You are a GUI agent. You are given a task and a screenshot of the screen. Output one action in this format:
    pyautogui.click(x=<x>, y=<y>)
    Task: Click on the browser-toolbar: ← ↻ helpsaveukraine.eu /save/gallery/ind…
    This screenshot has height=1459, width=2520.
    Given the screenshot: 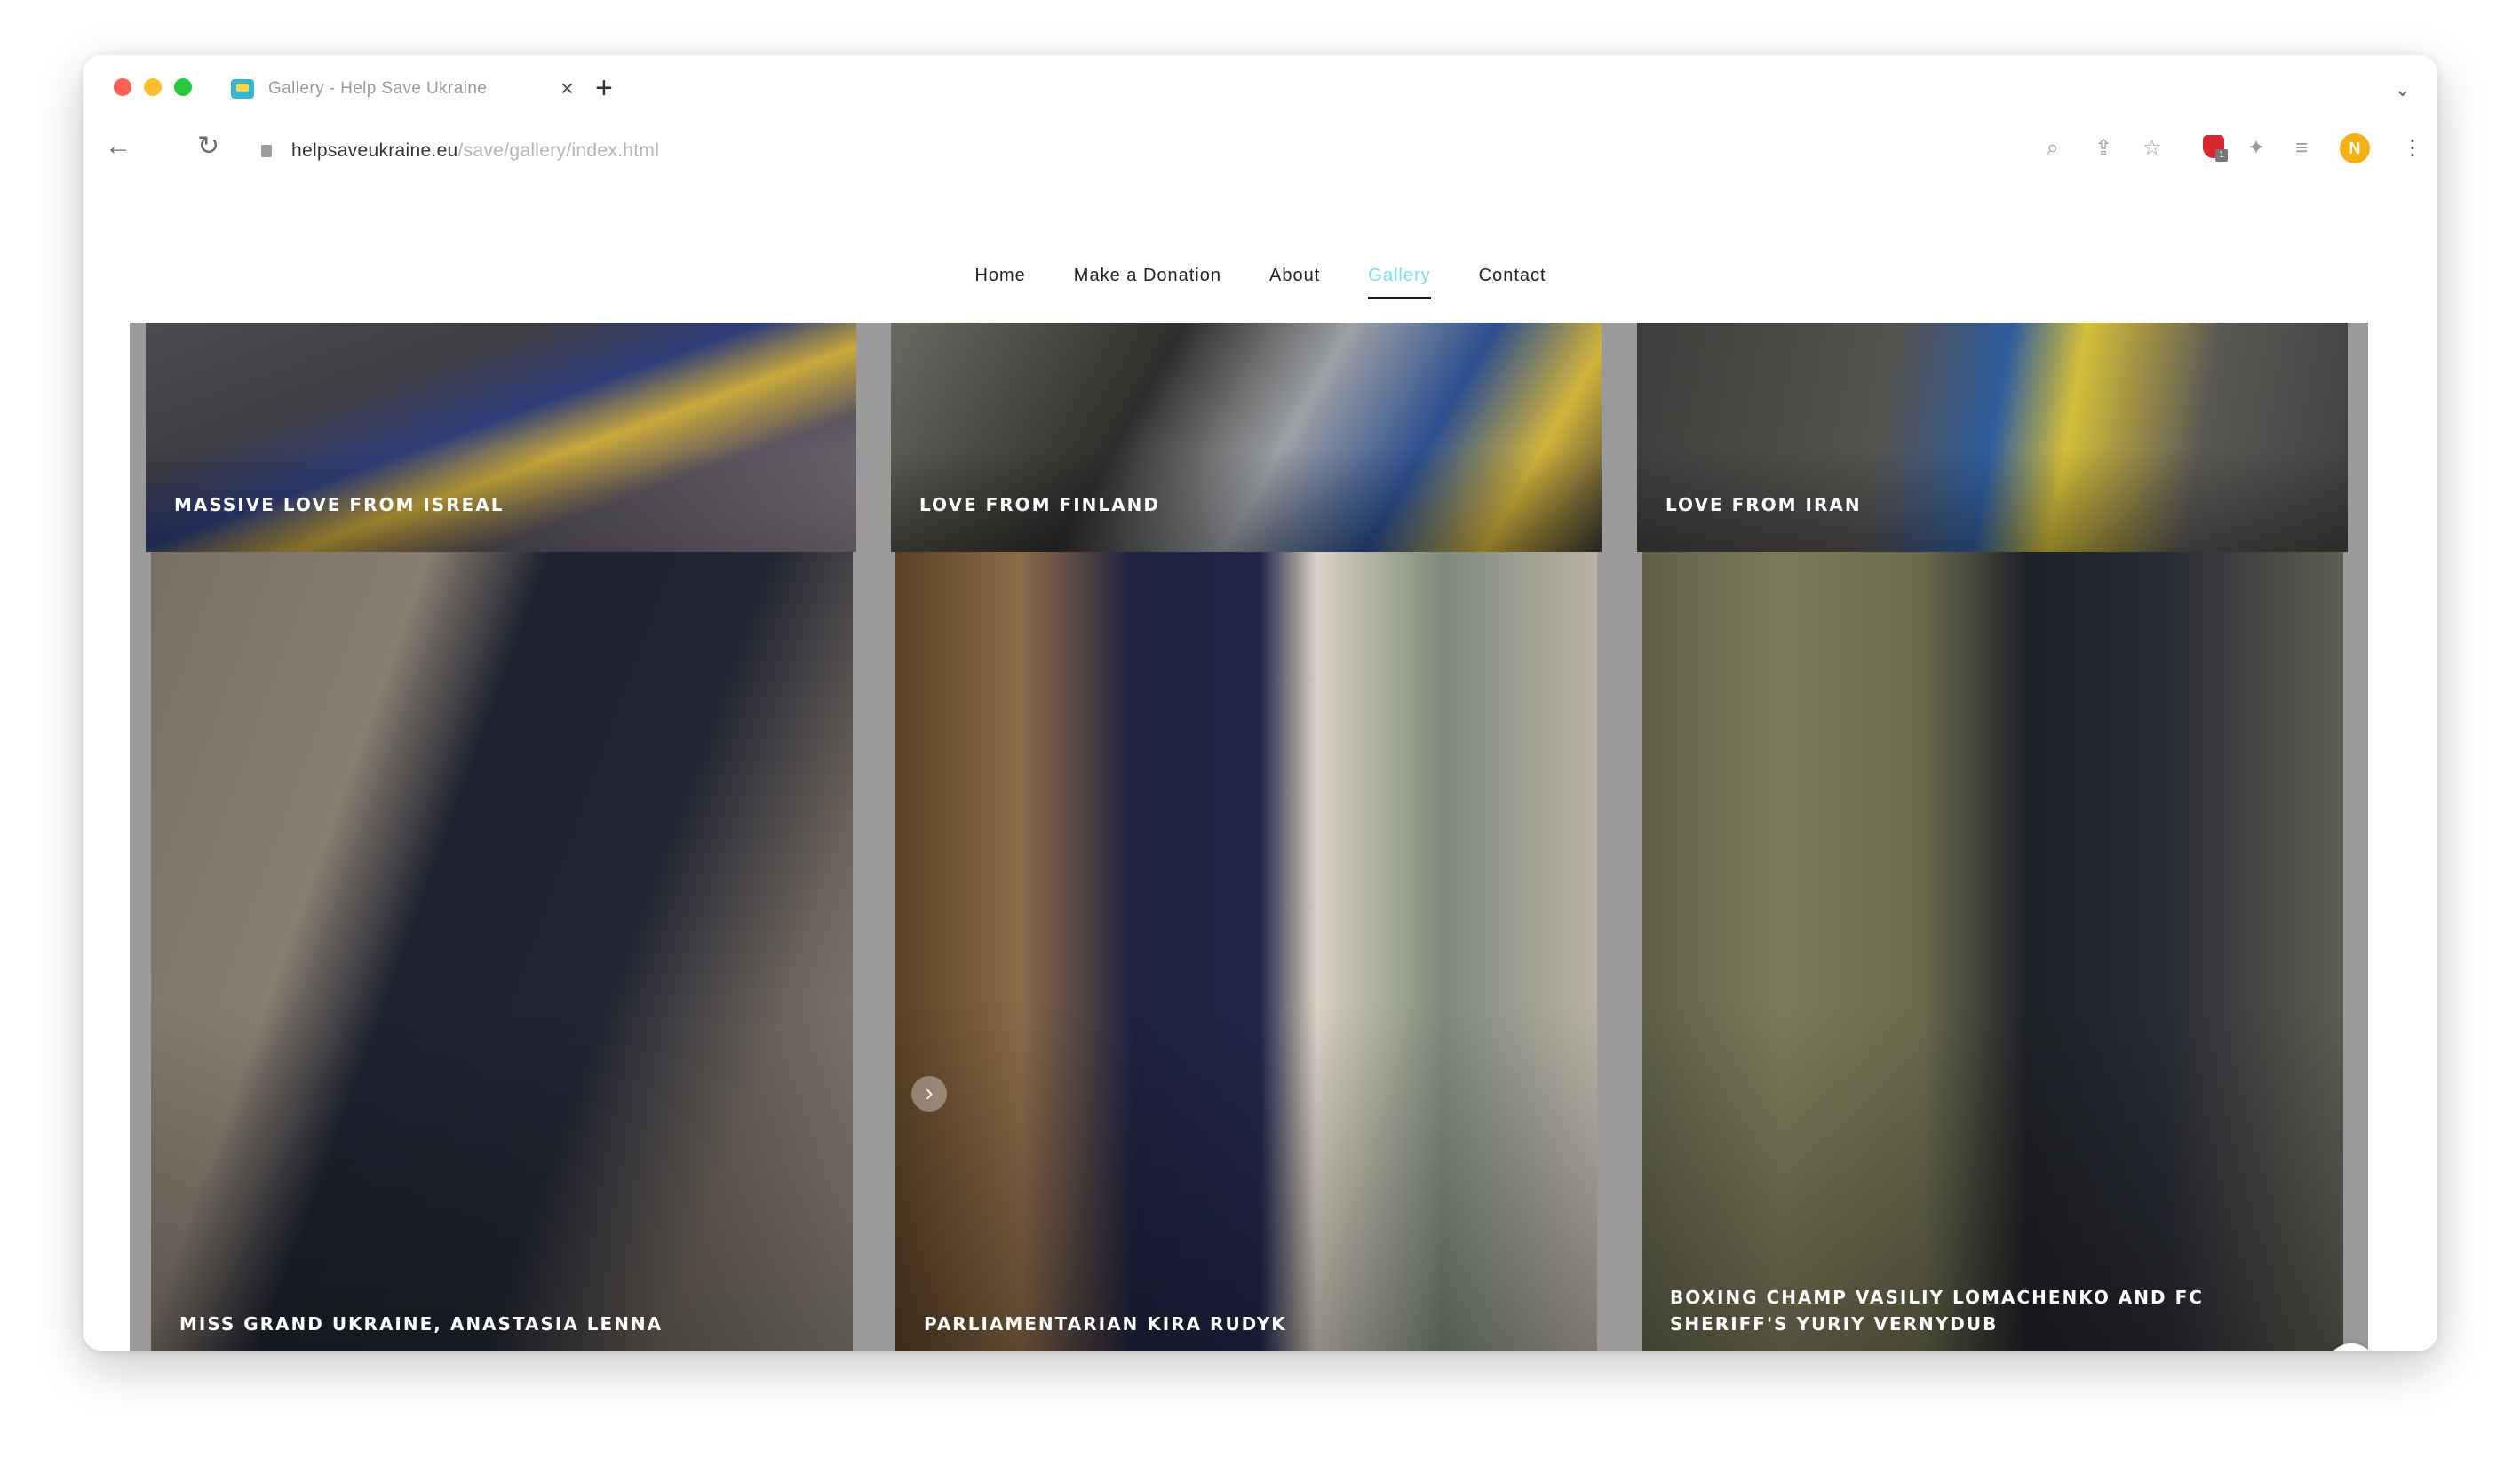 What is the action you would take?
    pyautogui.click(x=1260, y=151)
    